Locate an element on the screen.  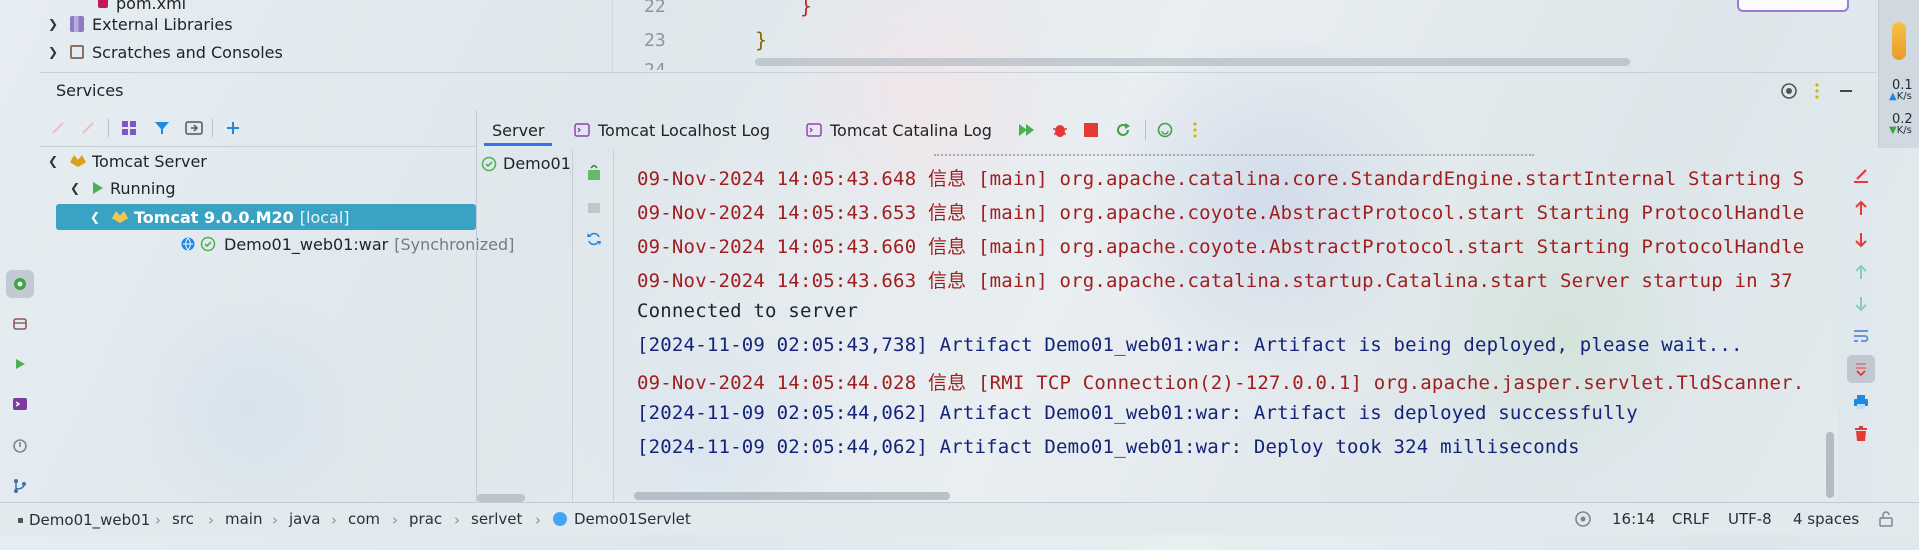
log-line: Connected to server is located at coordinates (748, 311).